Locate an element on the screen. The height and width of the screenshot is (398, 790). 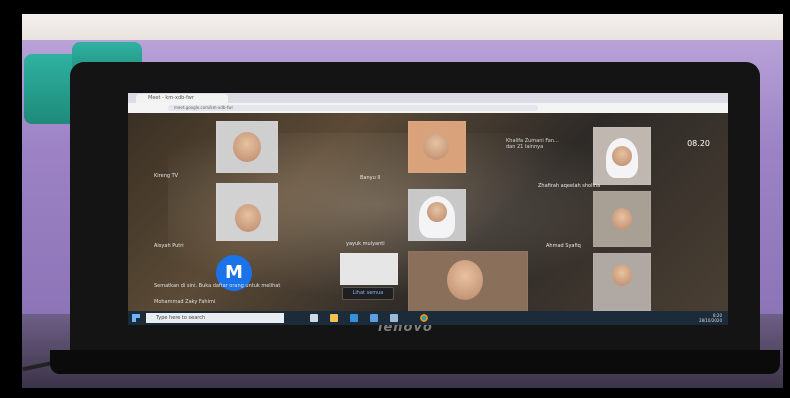
store-icon is located at coordinates (374, 318).